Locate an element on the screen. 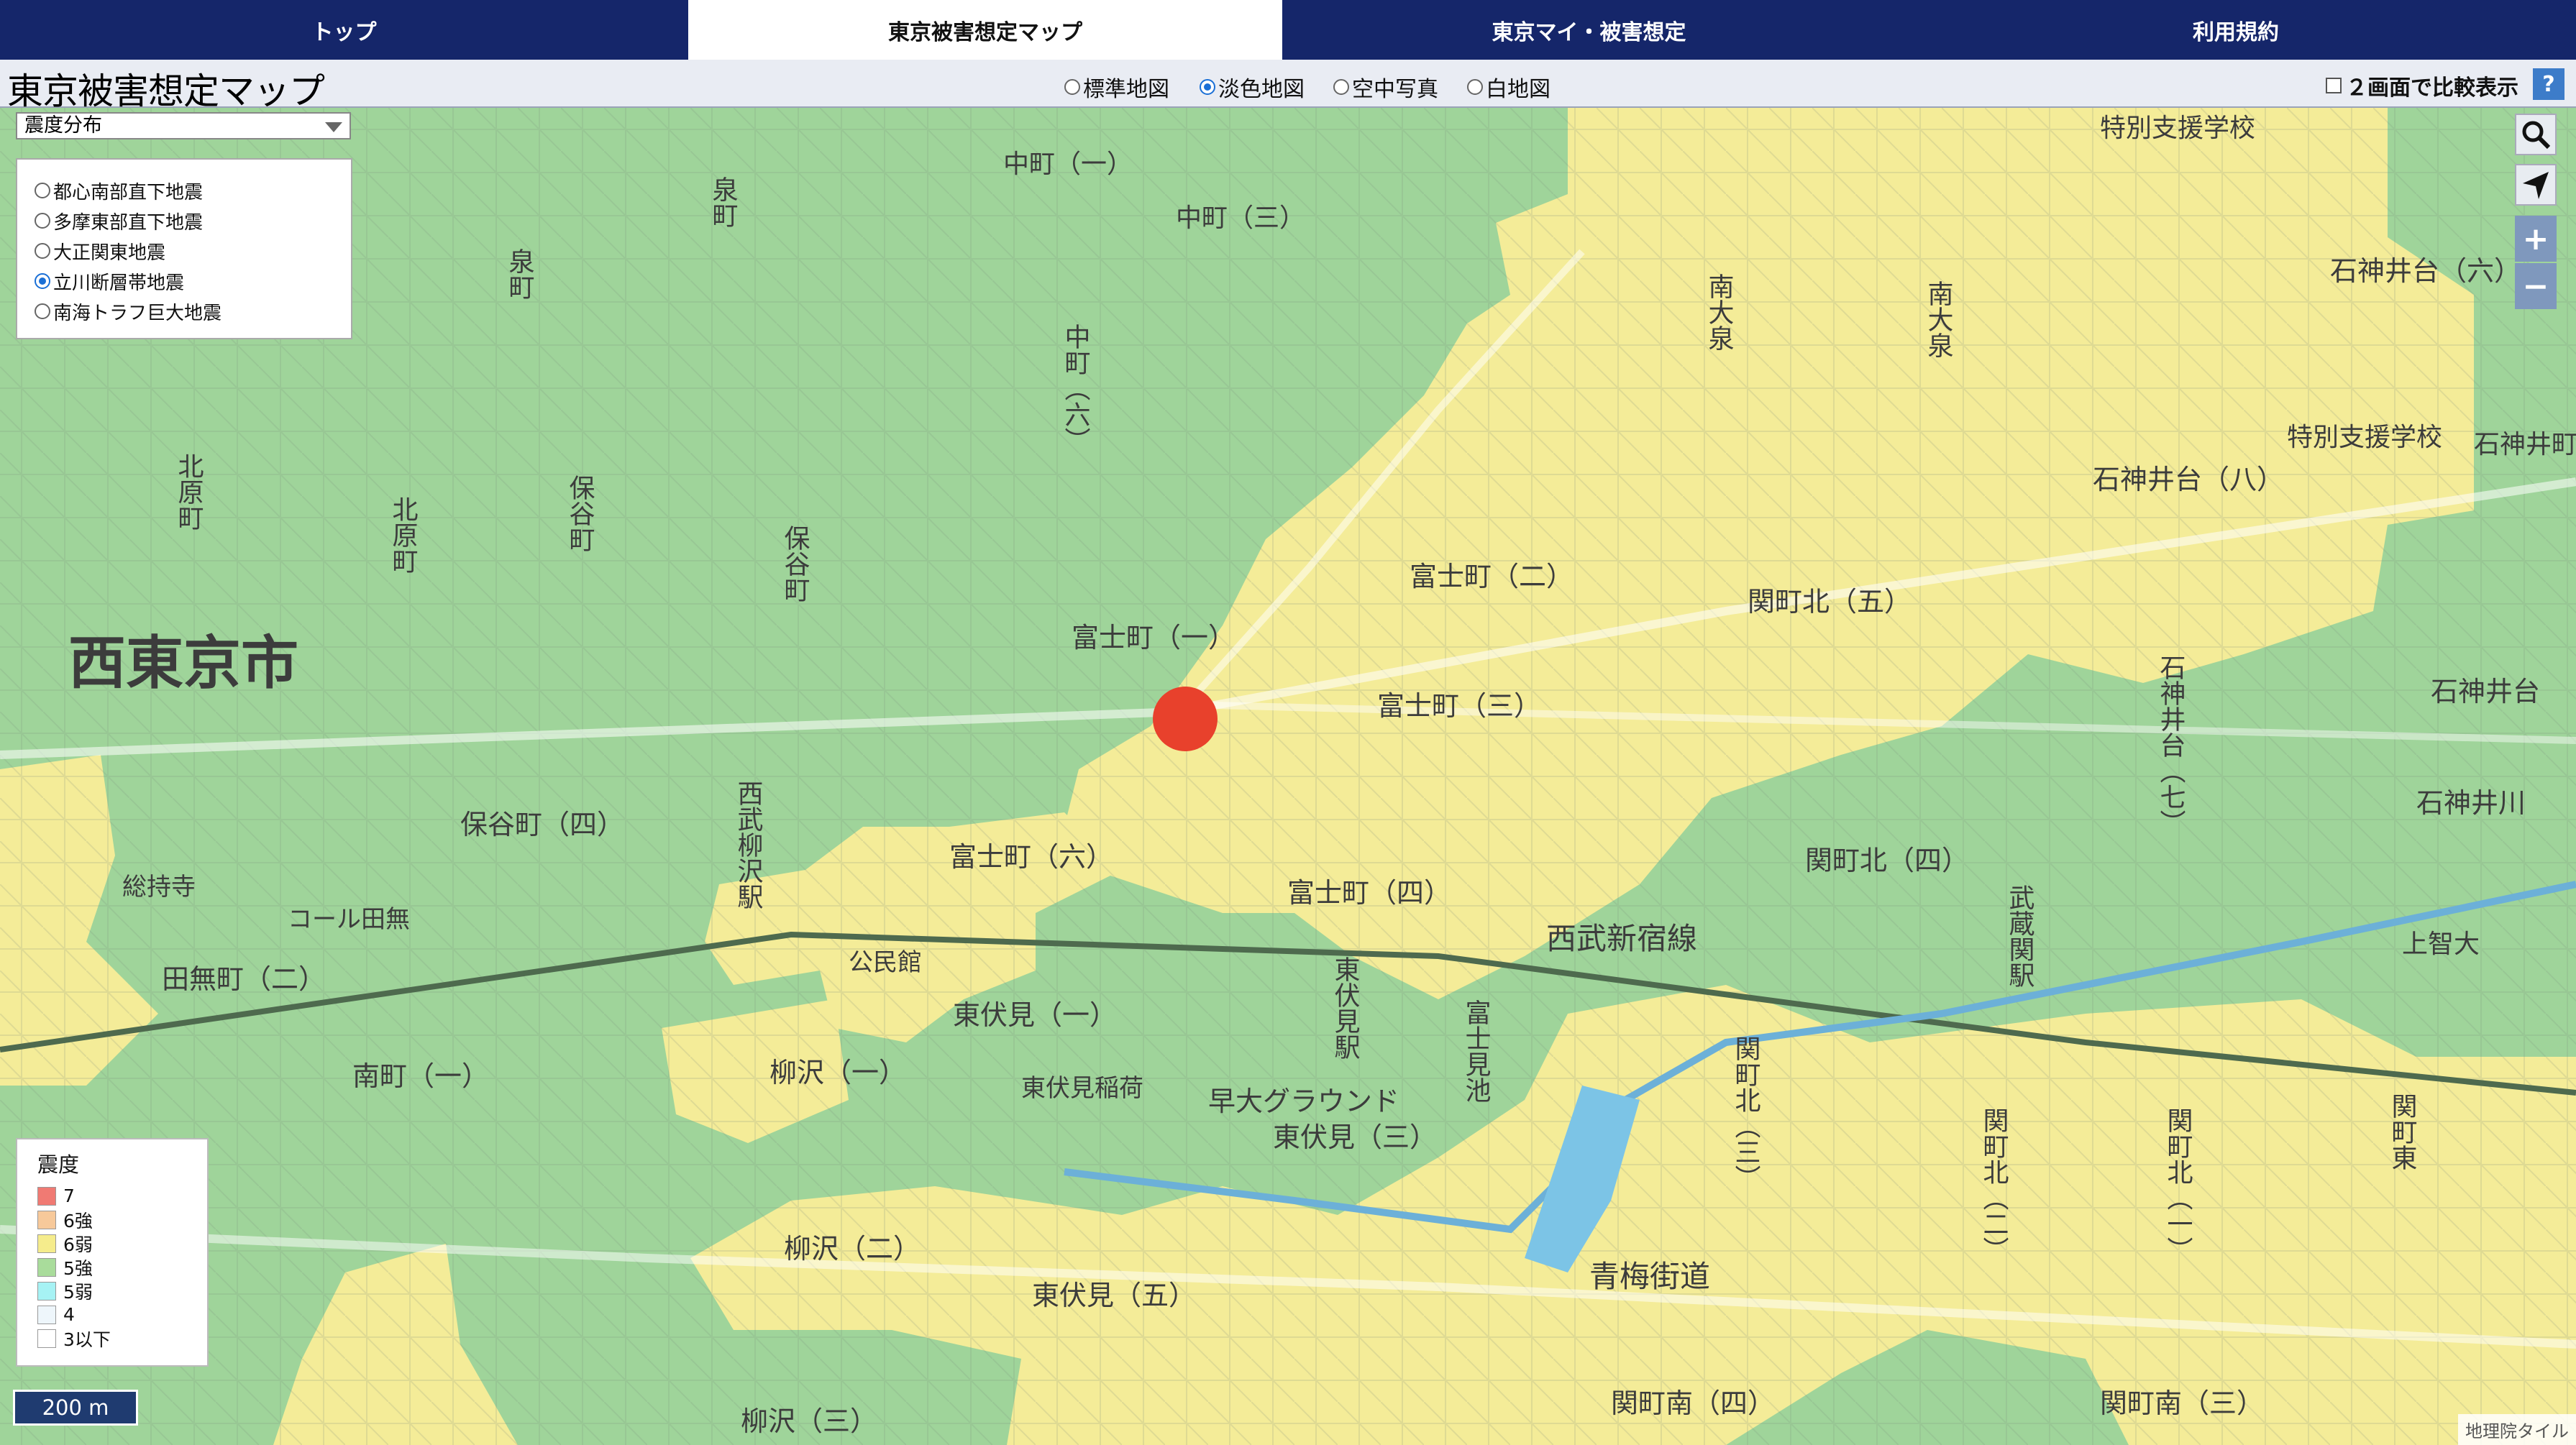 This screenshot has height=1445, width=2576. legend-row: 5弱 is located at coordinates (122, 1291).